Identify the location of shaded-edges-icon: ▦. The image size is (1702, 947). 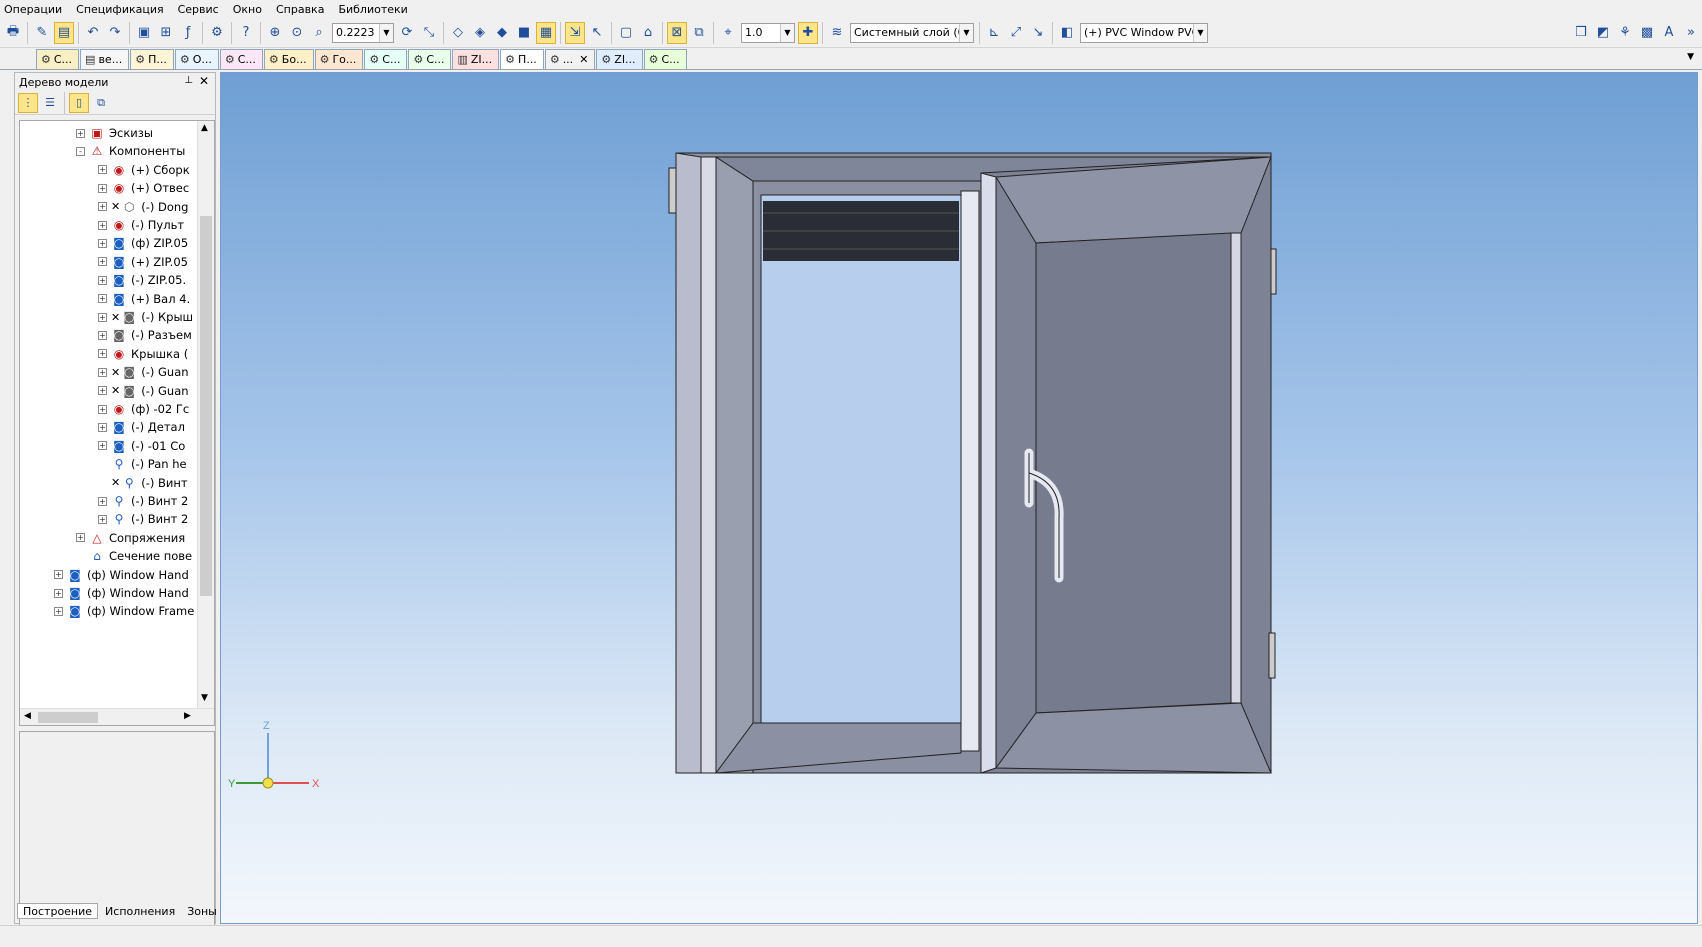
(546, 32).